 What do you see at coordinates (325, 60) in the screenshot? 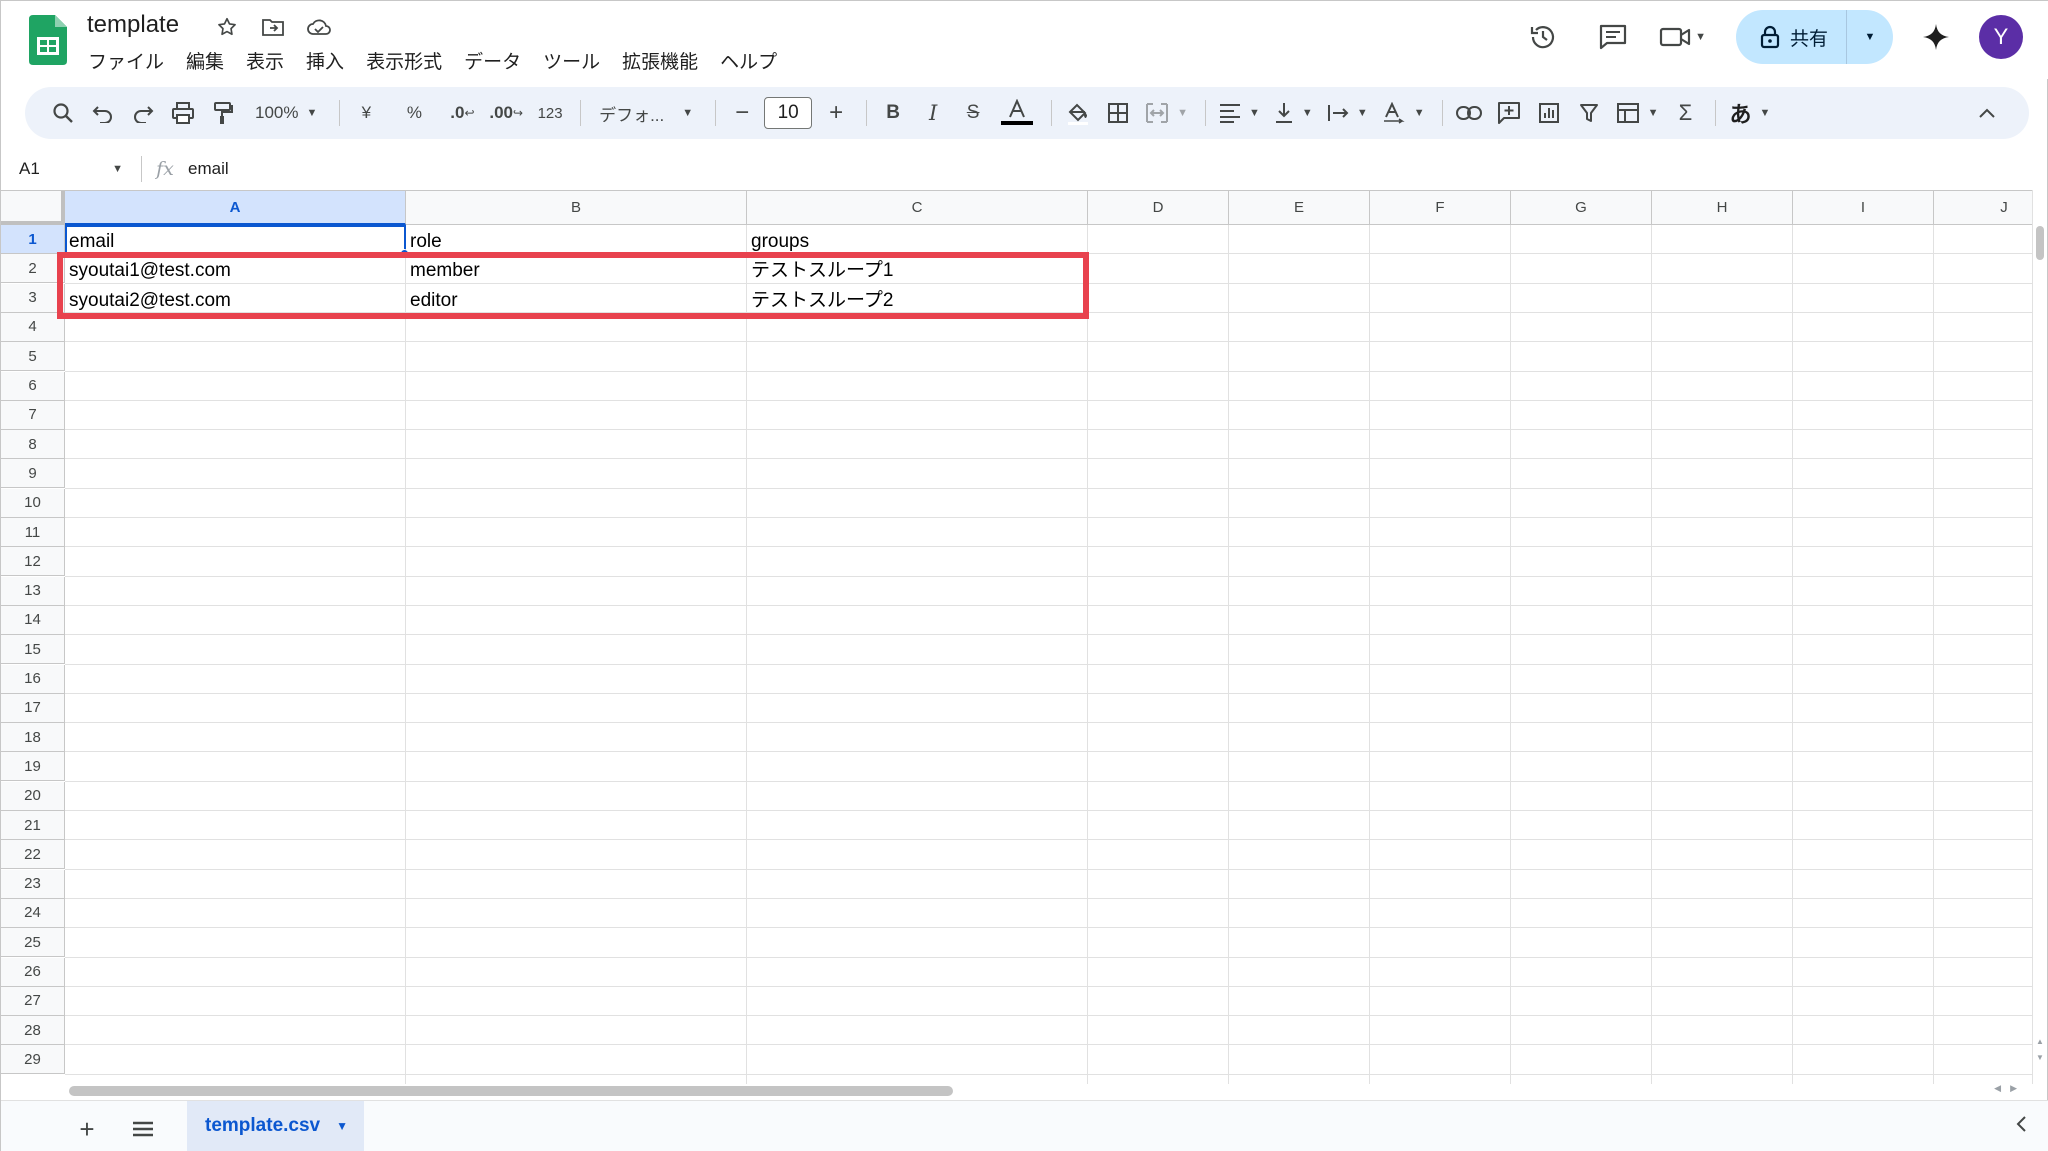
I see `menu-insert: 挿入` at bounding box center [325, 60].